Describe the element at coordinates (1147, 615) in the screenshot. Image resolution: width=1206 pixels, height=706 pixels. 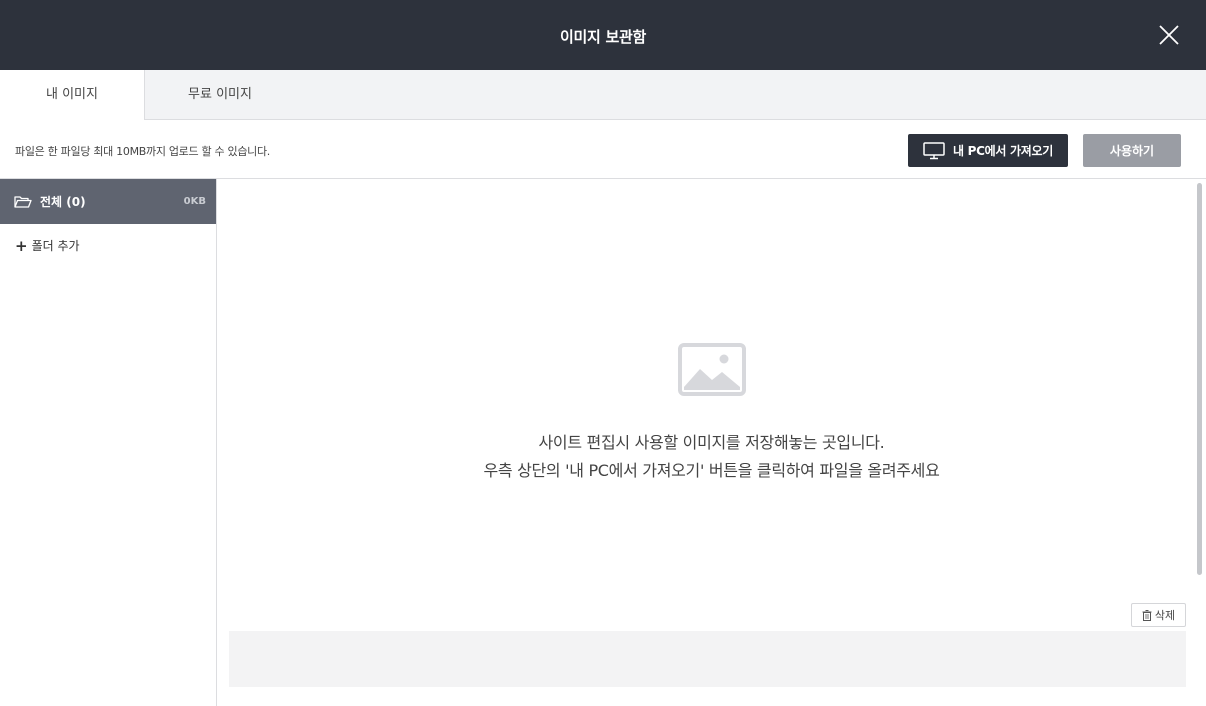
I see `trash-icon` at that location.